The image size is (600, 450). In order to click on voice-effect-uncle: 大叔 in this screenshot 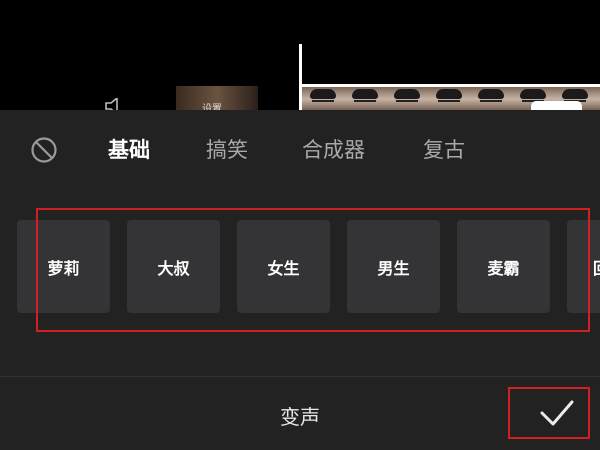, I will do `click(173, 266)`.